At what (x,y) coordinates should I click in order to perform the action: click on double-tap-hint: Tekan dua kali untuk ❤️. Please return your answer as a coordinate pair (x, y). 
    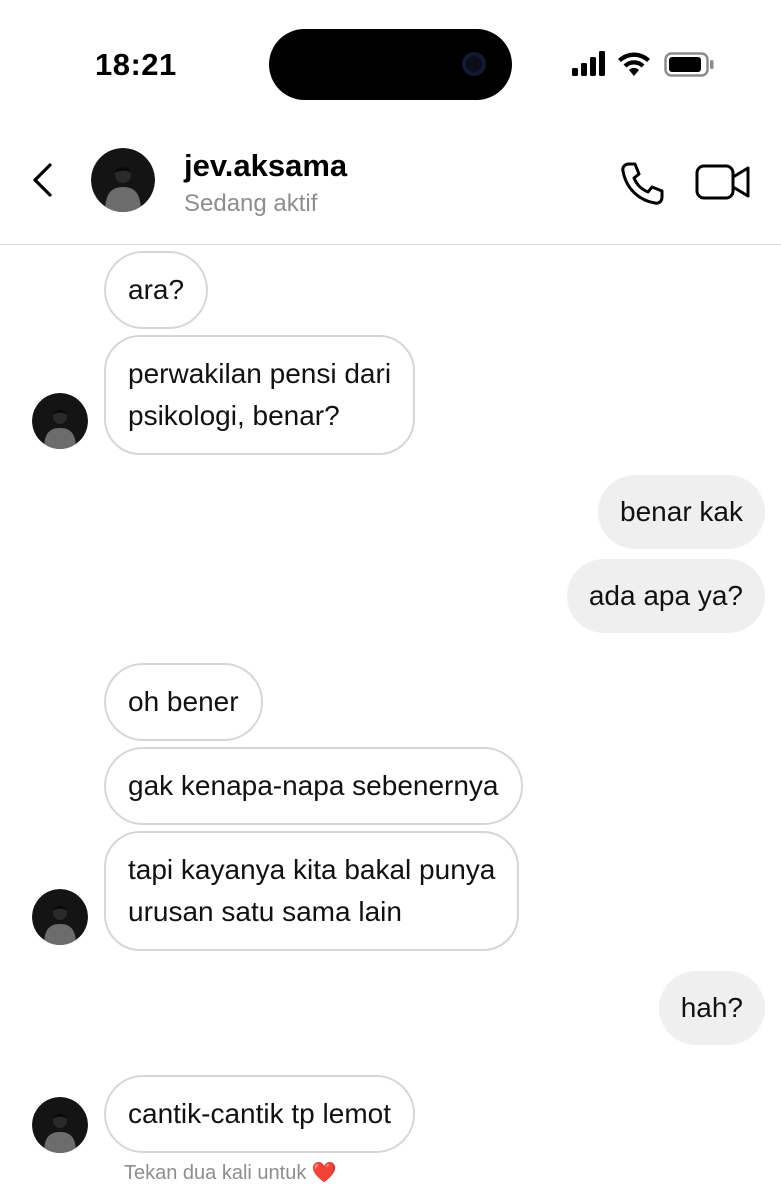
    Looking at the image, I should click on (230, 1172).